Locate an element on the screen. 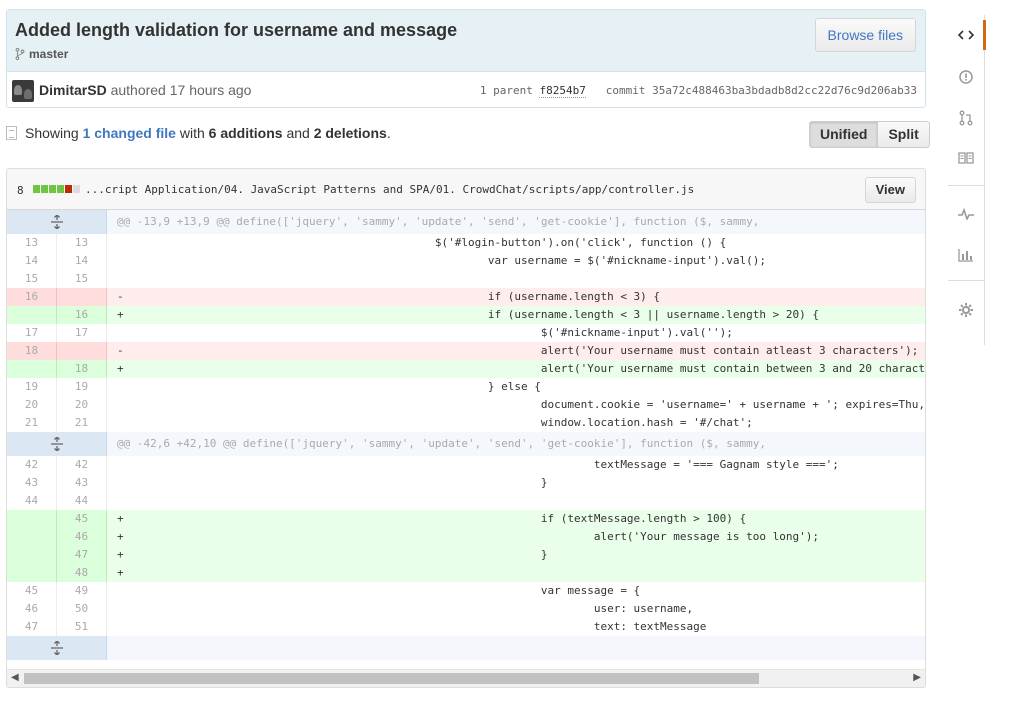 Image resolution: width=1030 pixels, height=714 pixels. split-button: Split is located at coordinates (904, 134).